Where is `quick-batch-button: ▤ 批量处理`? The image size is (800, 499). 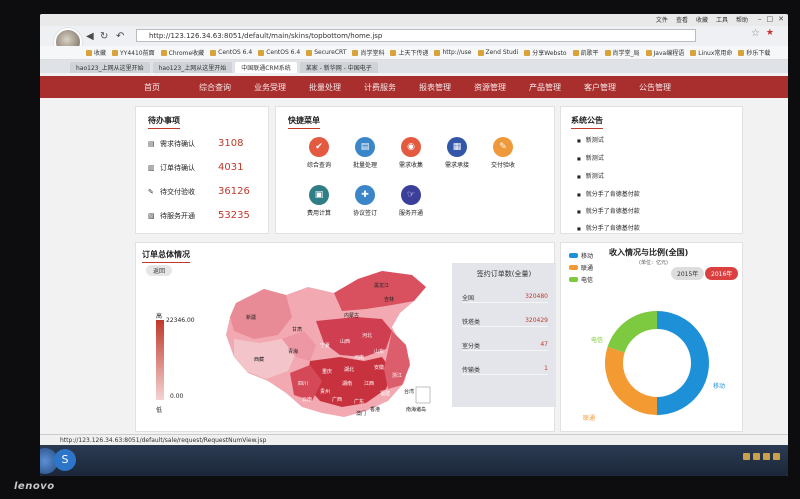 quick-batch-button: ▤ 批量处理 is located at coordinates (365, 153).